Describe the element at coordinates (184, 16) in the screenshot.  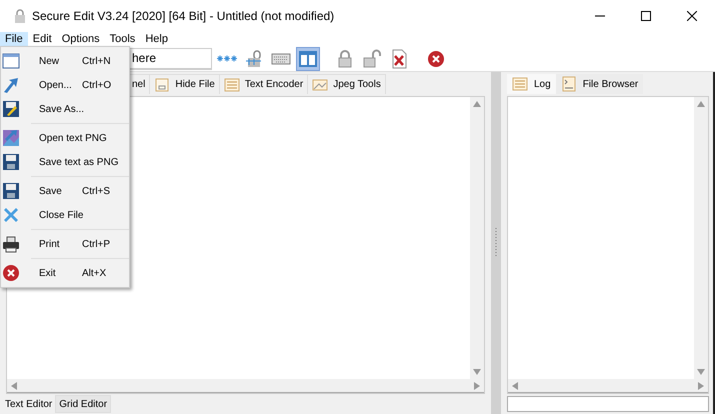
I see `window-title: Secure Edit V3.24 [2020] [64 Bit] - Untitled (not modified)` at that location.